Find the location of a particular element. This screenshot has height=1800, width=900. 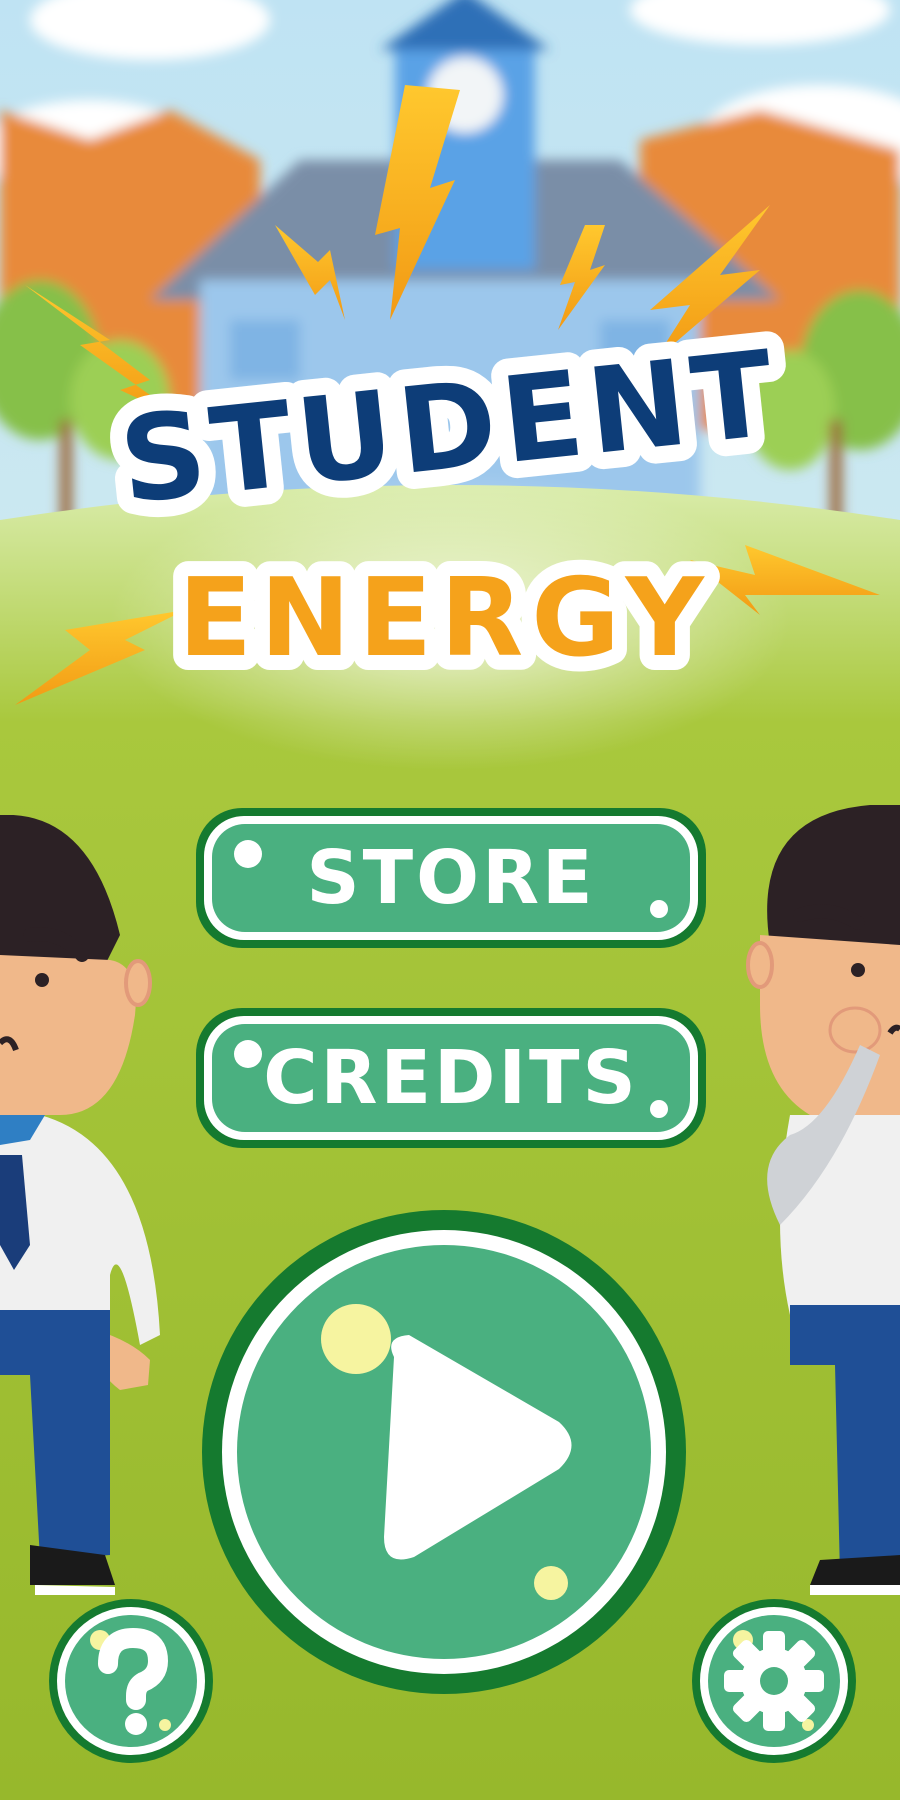

play-button-graphic is located at coordinates (444, 1452).